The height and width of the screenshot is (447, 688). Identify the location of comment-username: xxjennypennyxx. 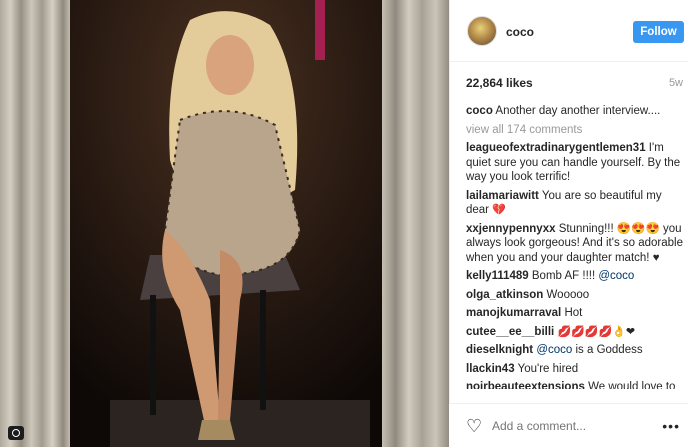
(510, 229).